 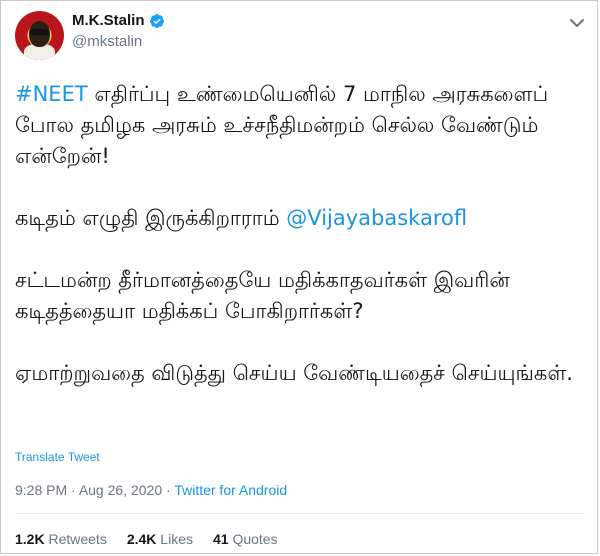 What do you see at coordinates (107, 41) in the screenshot?
I see `author-handle: @mkstalin` at bounding box center [107, 41].